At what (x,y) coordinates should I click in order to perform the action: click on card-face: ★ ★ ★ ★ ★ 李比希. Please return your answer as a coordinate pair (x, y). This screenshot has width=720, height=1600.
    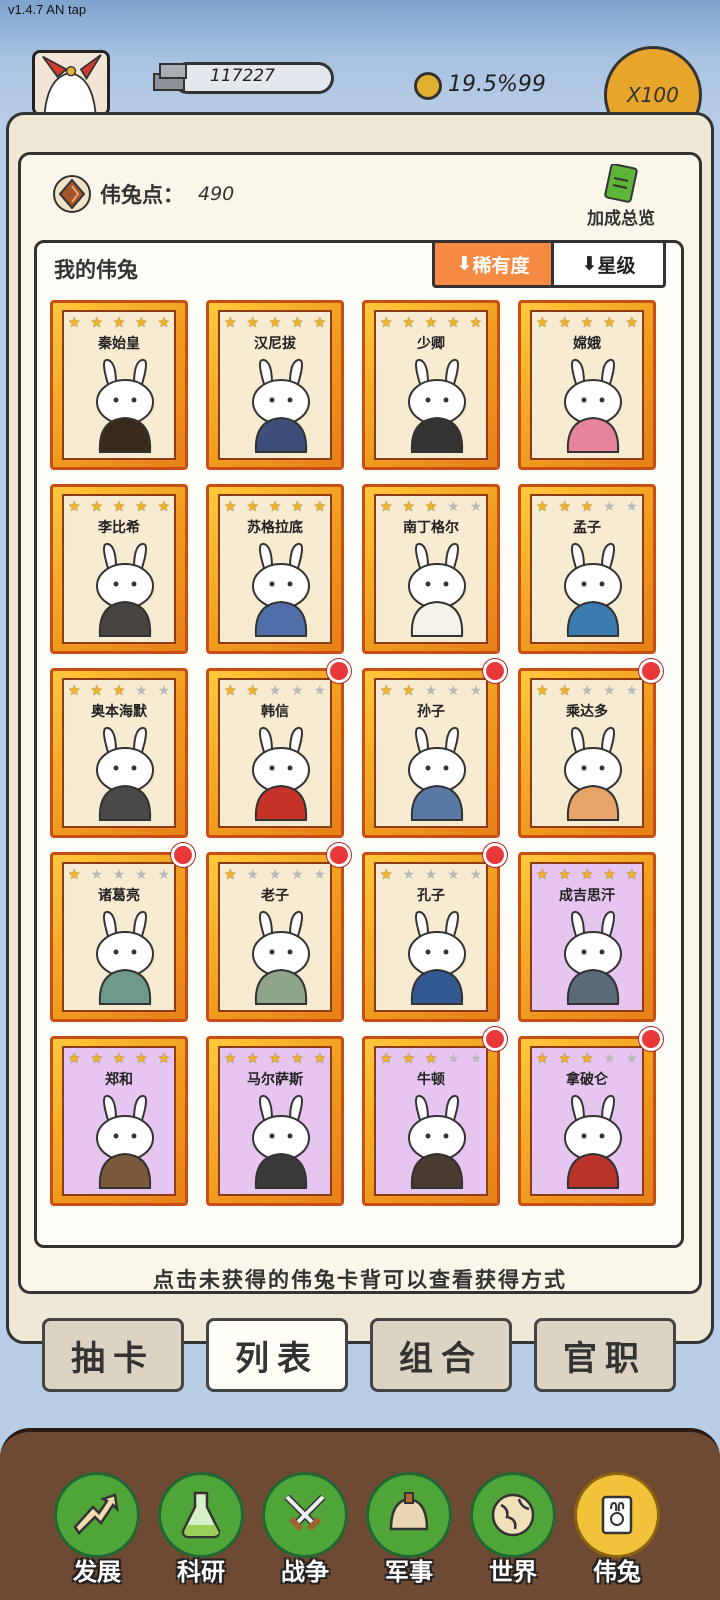
    Looking at the image, I should click on (119, 569).